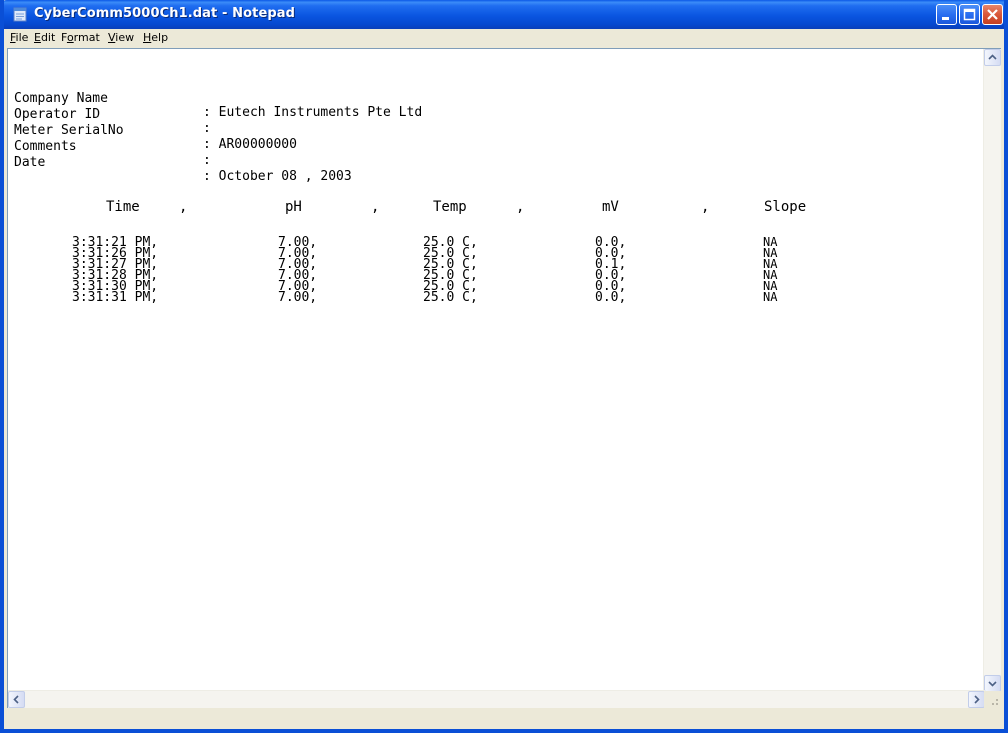 This screenshot has width=1008, height=733. I want to click on horizontal-scrollbar, so click(496, 699).